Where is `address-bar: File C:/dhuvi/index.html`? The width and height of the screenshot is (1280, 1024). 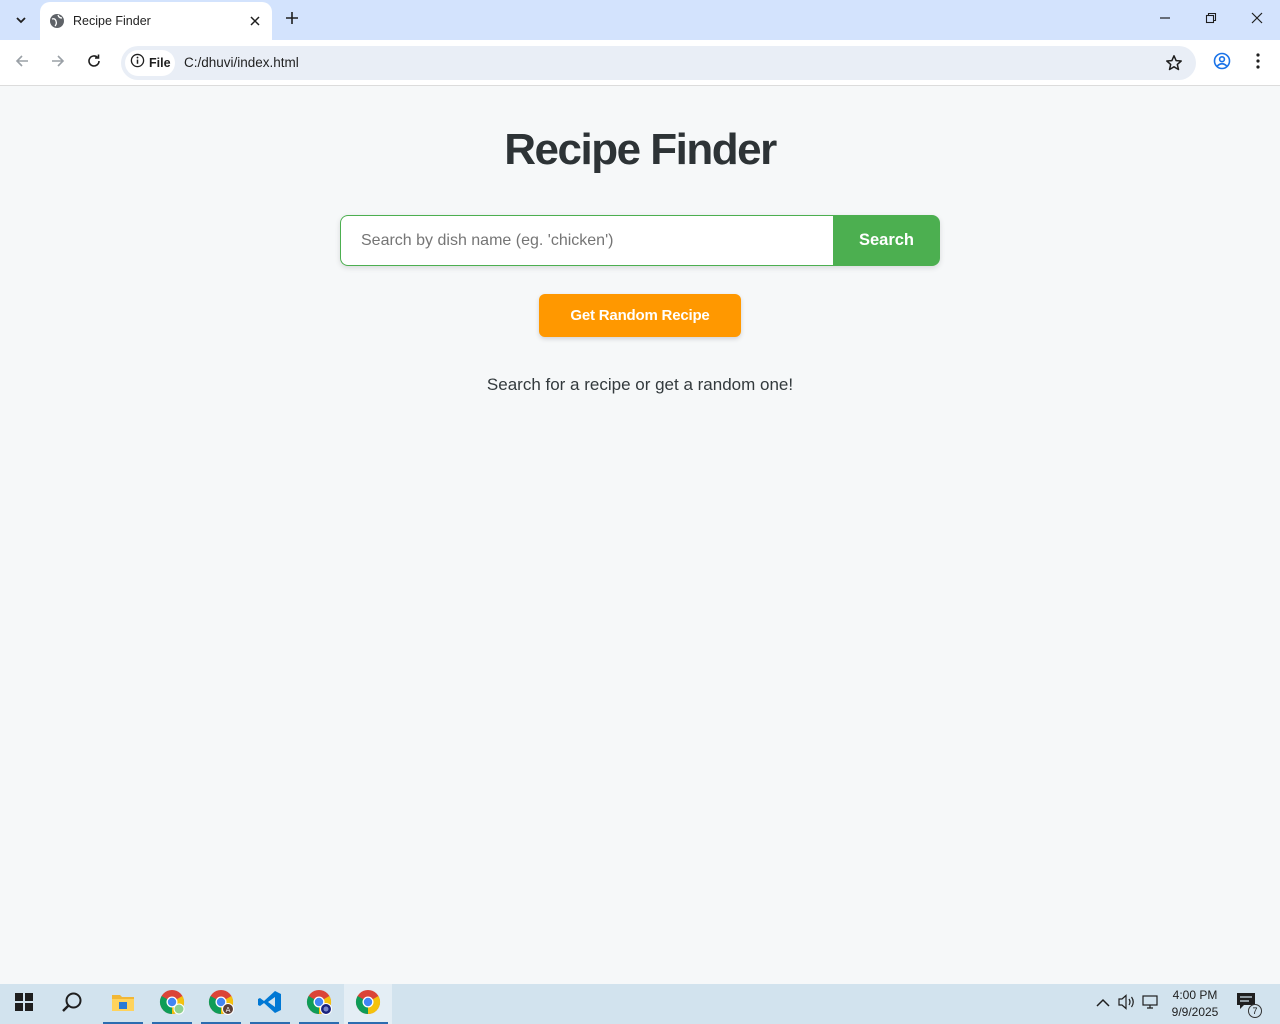 address-bar: File C:/dhuvi/index.html is located at coordinates (658, 63).